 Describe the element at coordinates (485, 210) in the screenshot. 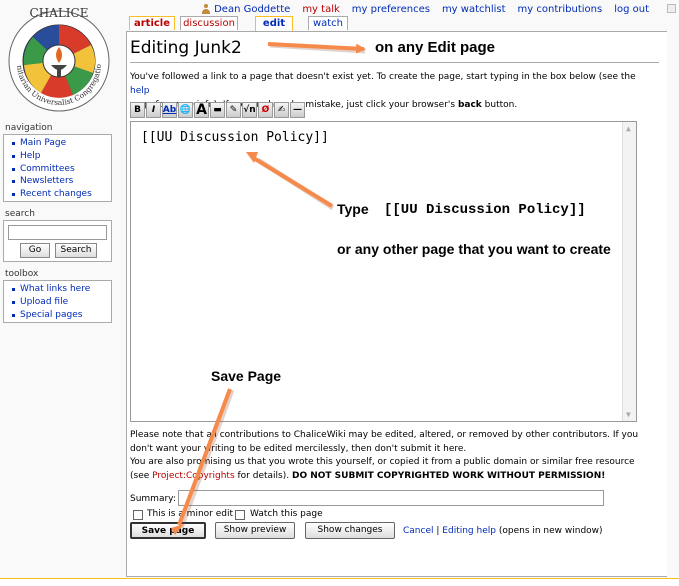

I see `annotation-type-code: [[UU Discussion Policy]]` at that location.